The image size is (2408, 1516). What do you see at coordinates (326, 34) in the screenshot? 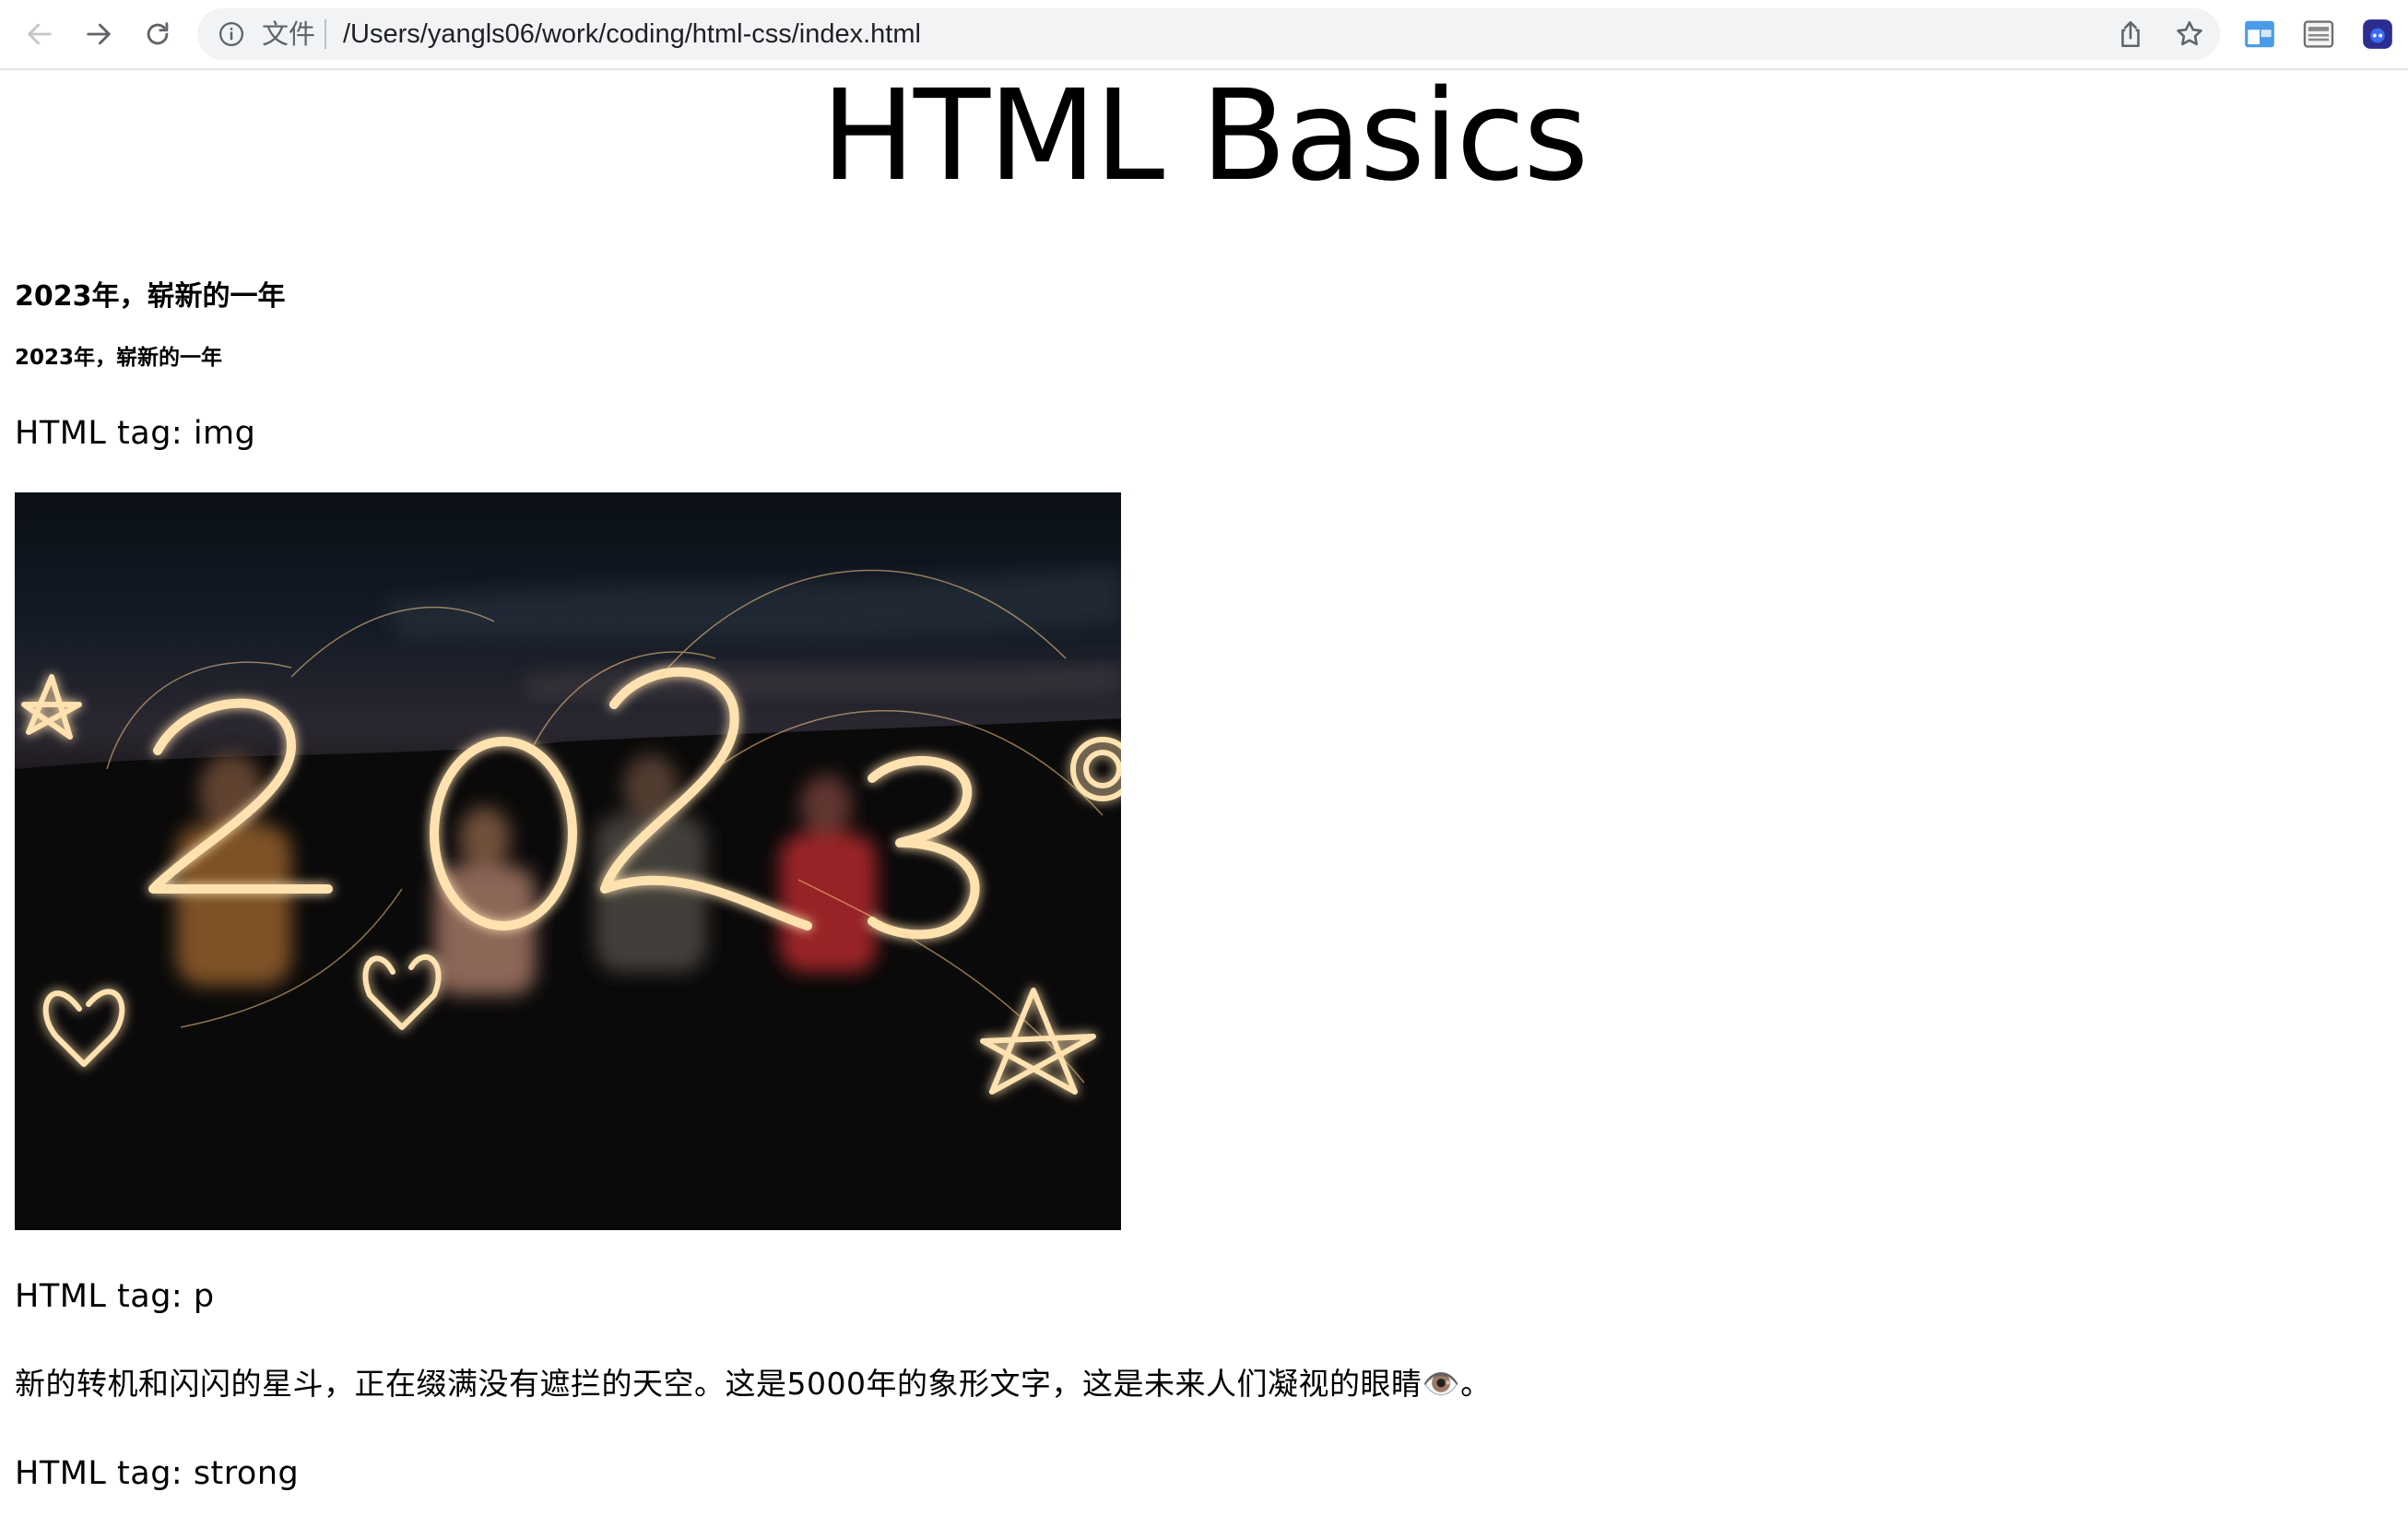
I see `address-separator` at bounding box center [326, 34].